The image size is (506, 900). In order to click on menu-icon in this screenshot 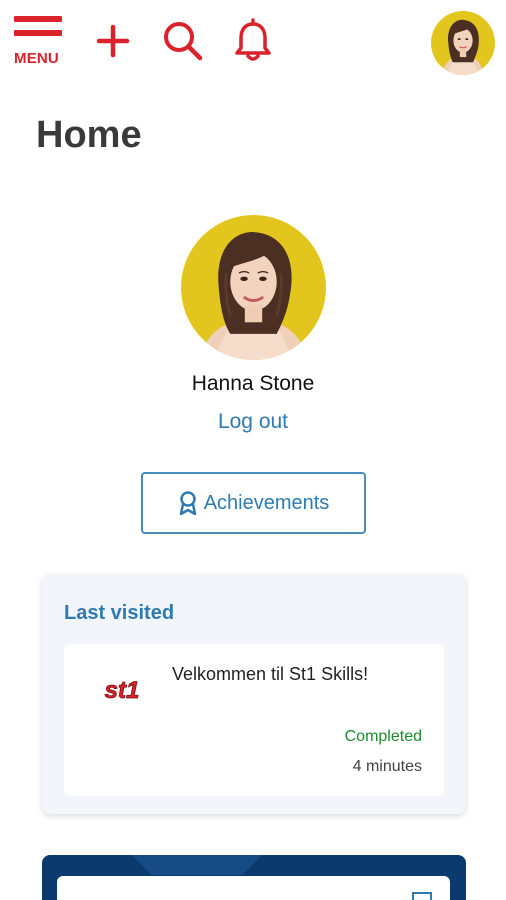, I will do `click(38, 19)`.